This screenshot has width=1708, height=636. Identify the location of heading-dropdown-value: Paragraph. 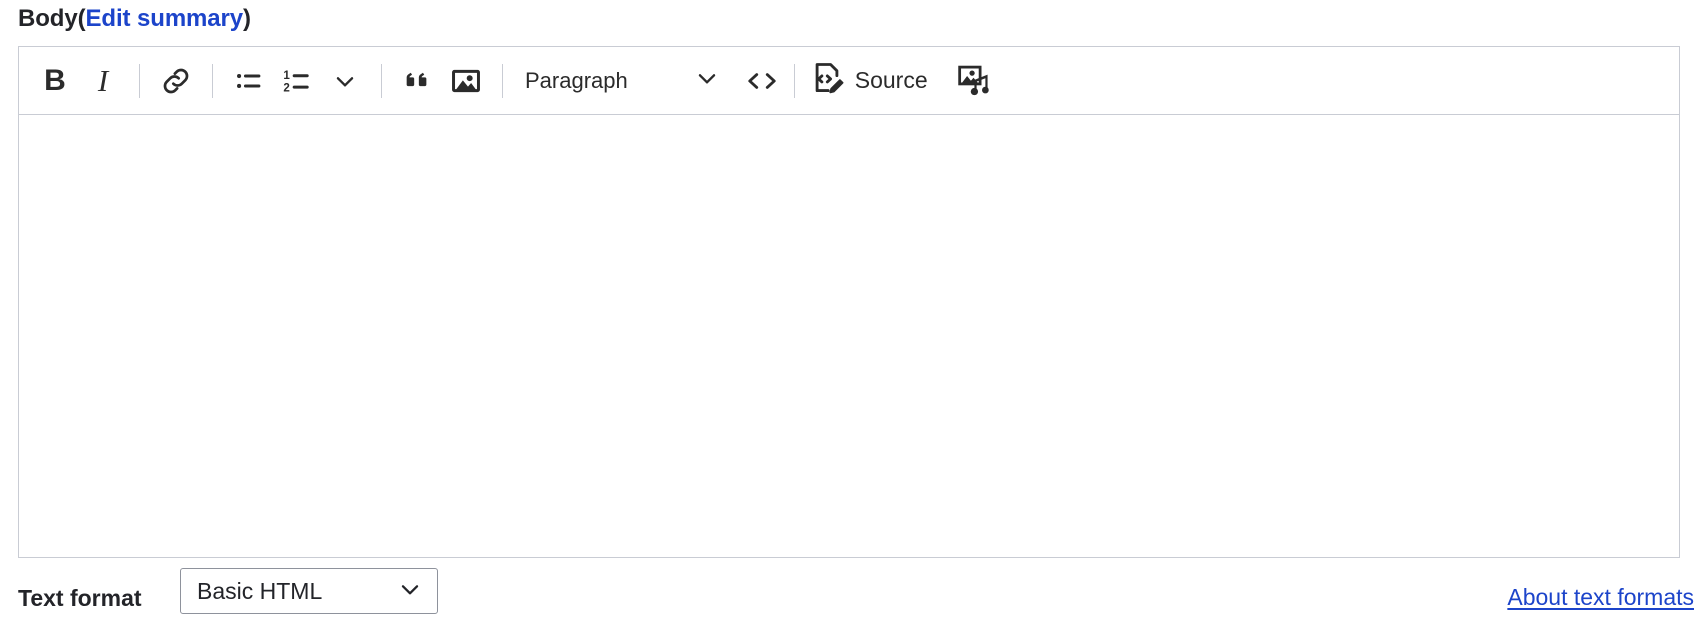
(576, 80).